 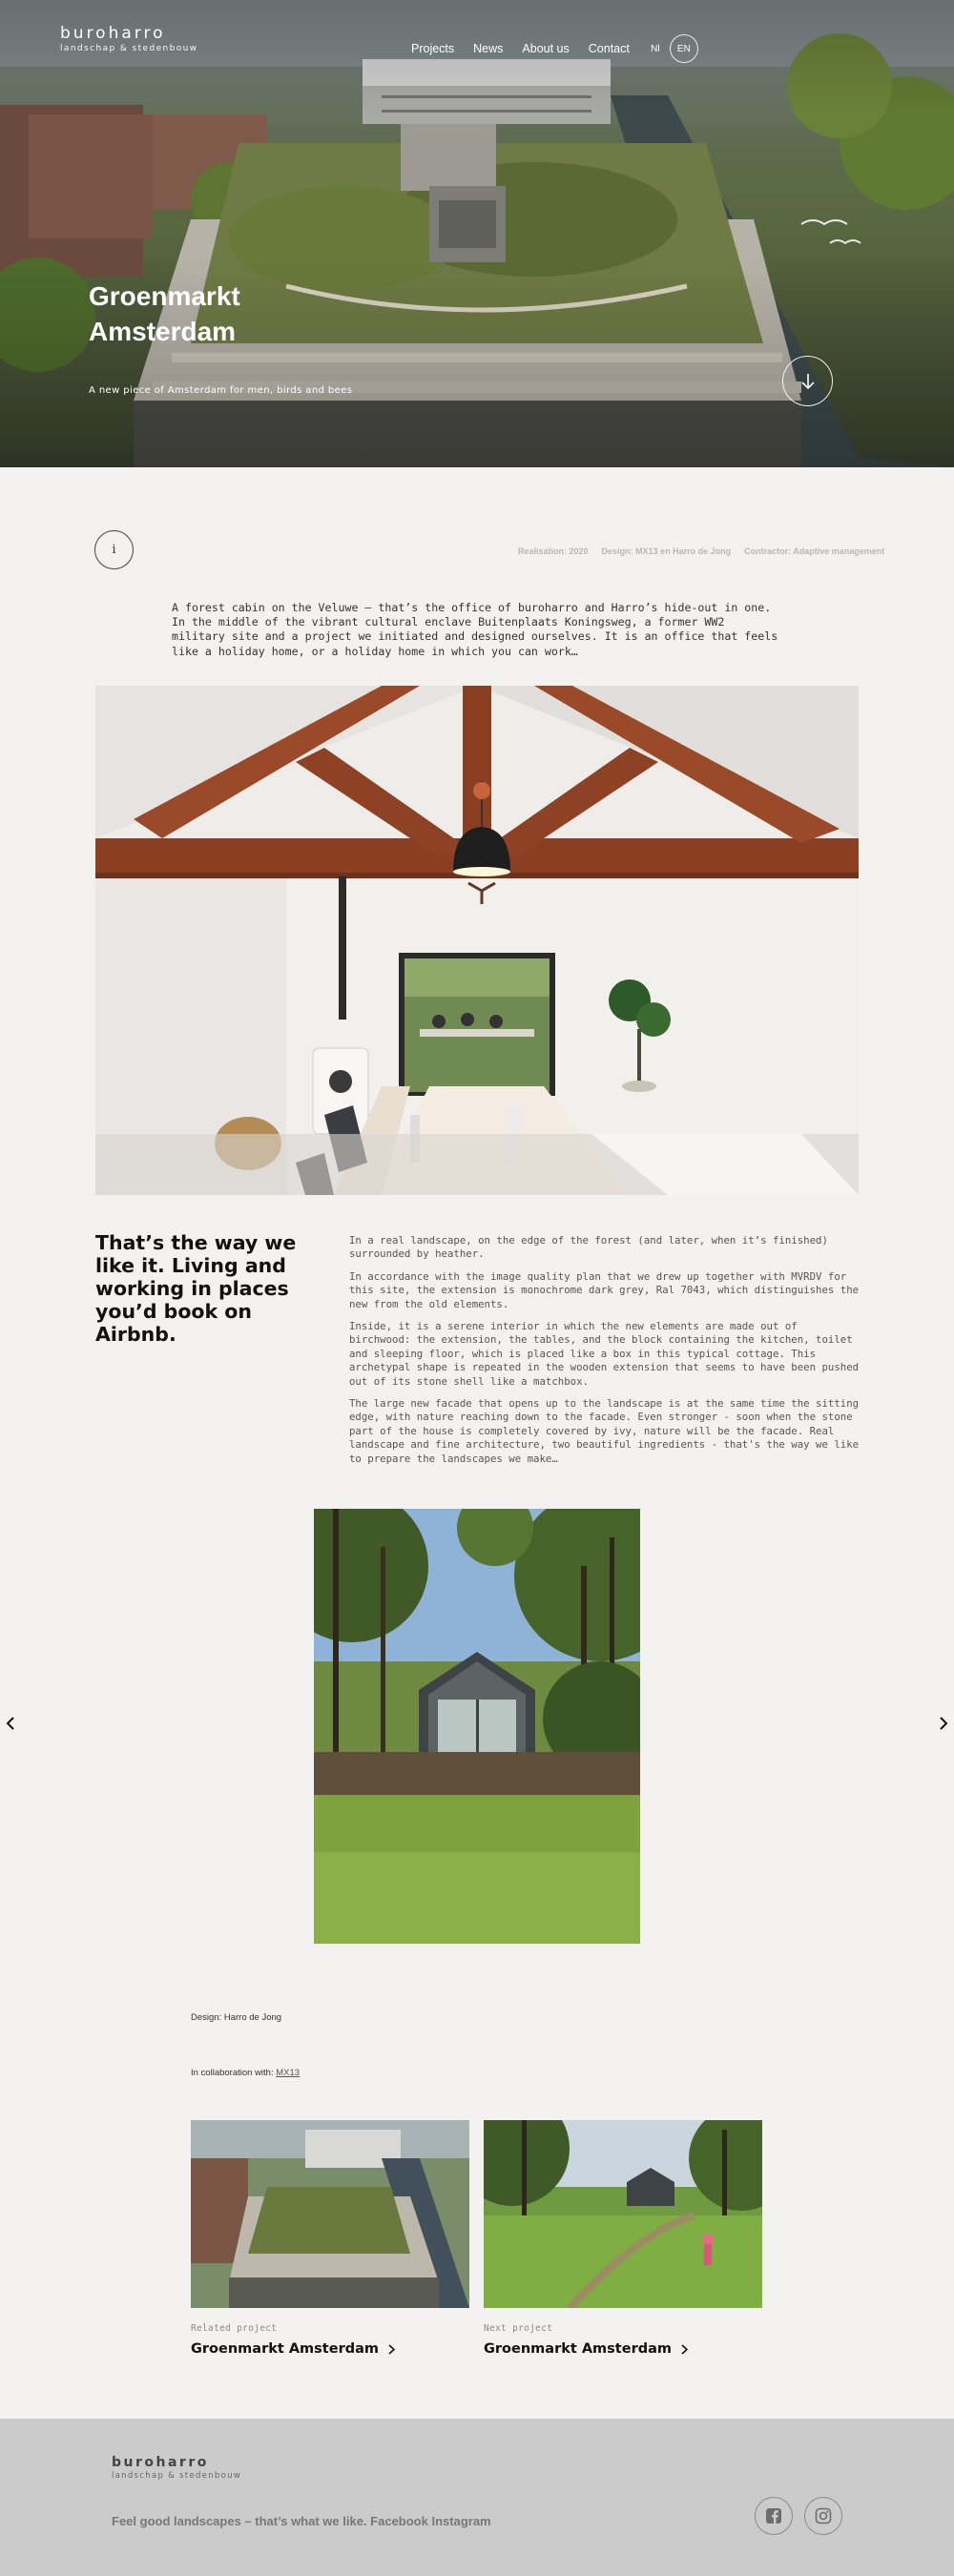 What do you see at coordinates (460, 2521) in the screenshot?
I see `footer-instagram-link: Instagram` at bounding box center [460, 2521].